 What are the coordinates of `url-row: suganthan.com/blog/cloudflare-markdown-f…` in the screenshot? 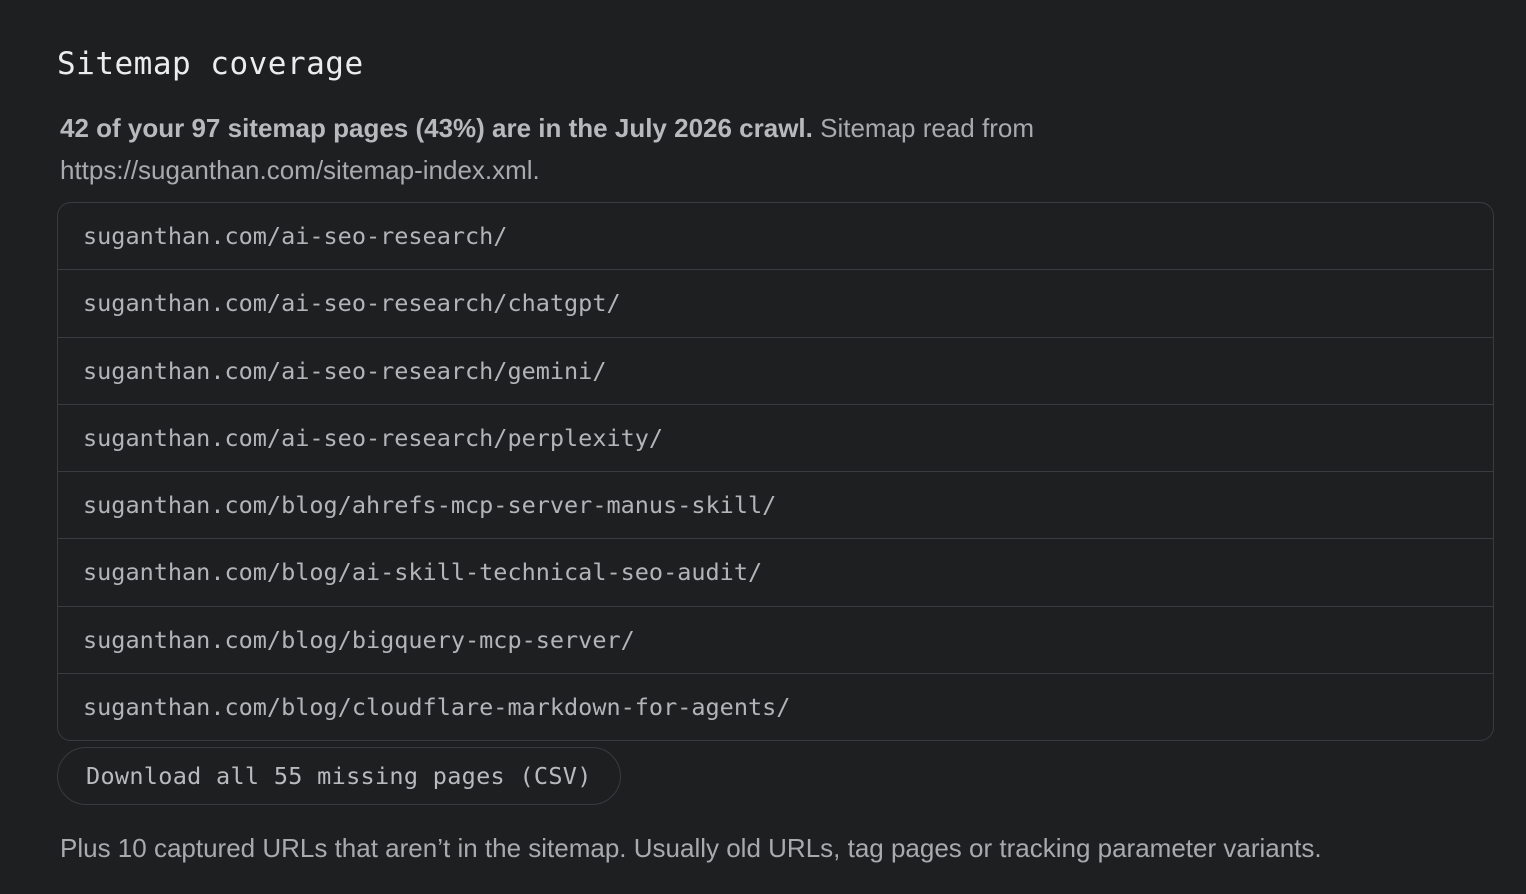 It's located at (437, 707).